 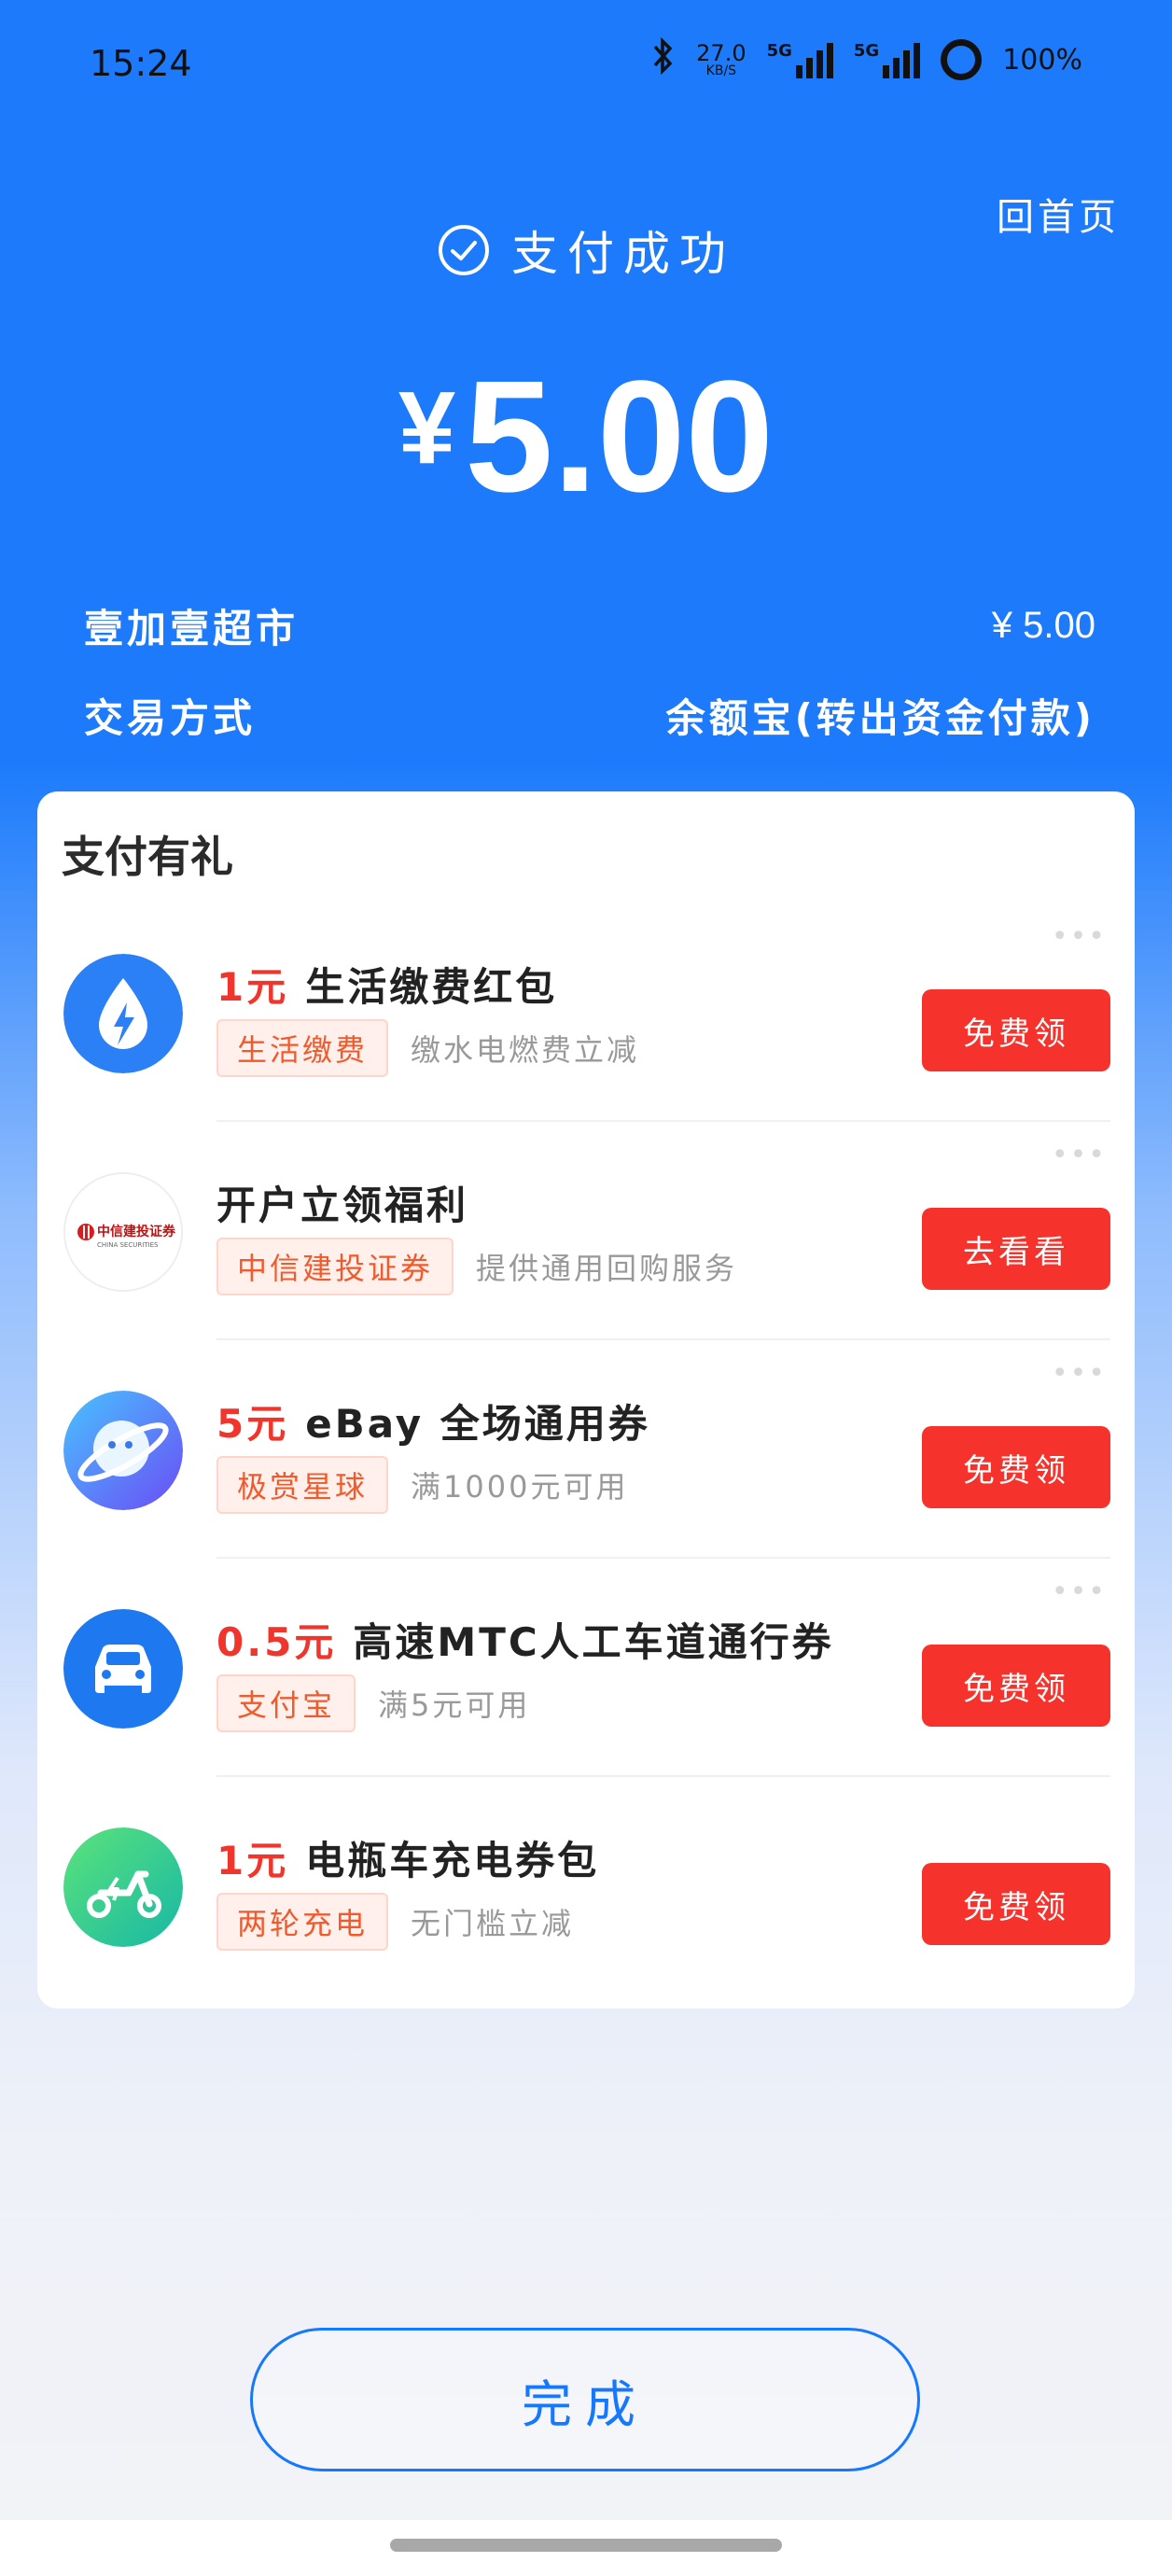 I want to click on signal-5g-1-icon: 5G, so click(x=800, y=59).